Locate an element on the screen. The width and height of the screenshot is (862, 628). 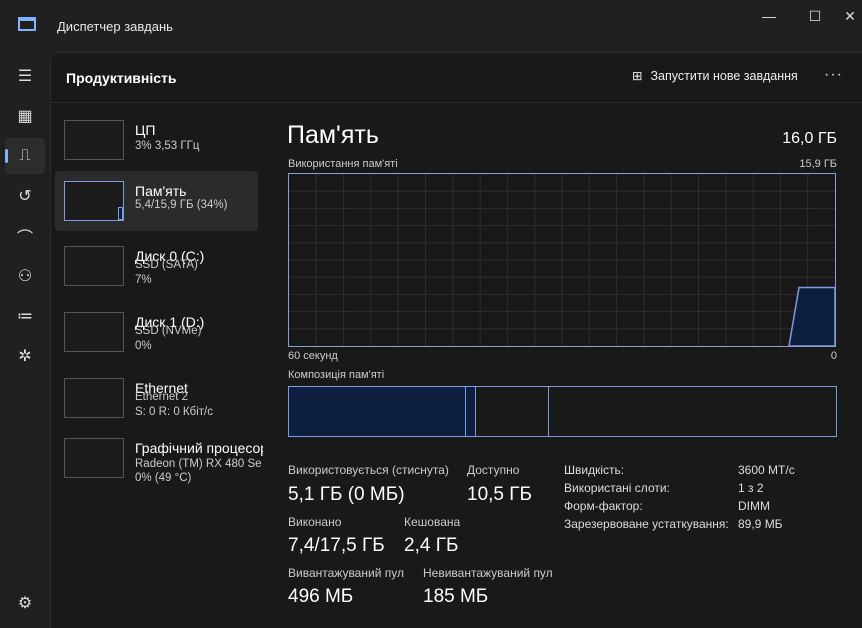
nonpaged-pool-label: Невивантажуваний пул is located at coordinates (488, 573).